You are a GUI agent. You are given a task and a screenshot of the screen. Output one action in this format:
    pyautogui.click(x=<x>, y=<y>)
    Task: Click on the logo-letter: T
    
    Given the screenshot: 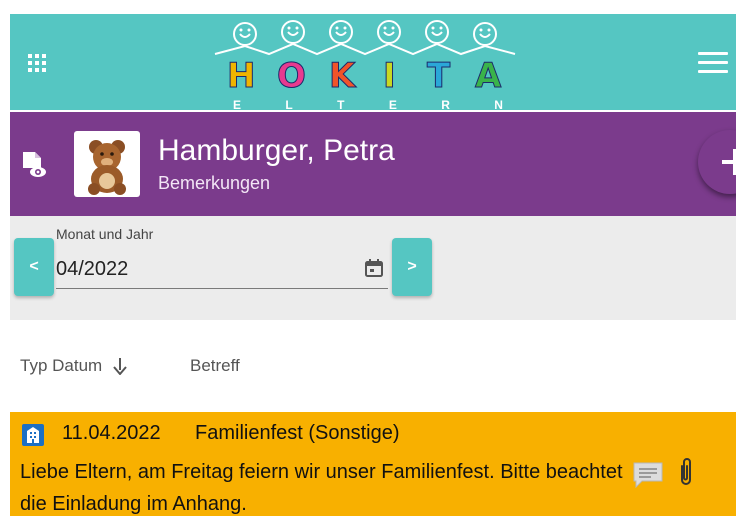 What is the action you would take?
    pyautogui.click(x=438, y=76)
    